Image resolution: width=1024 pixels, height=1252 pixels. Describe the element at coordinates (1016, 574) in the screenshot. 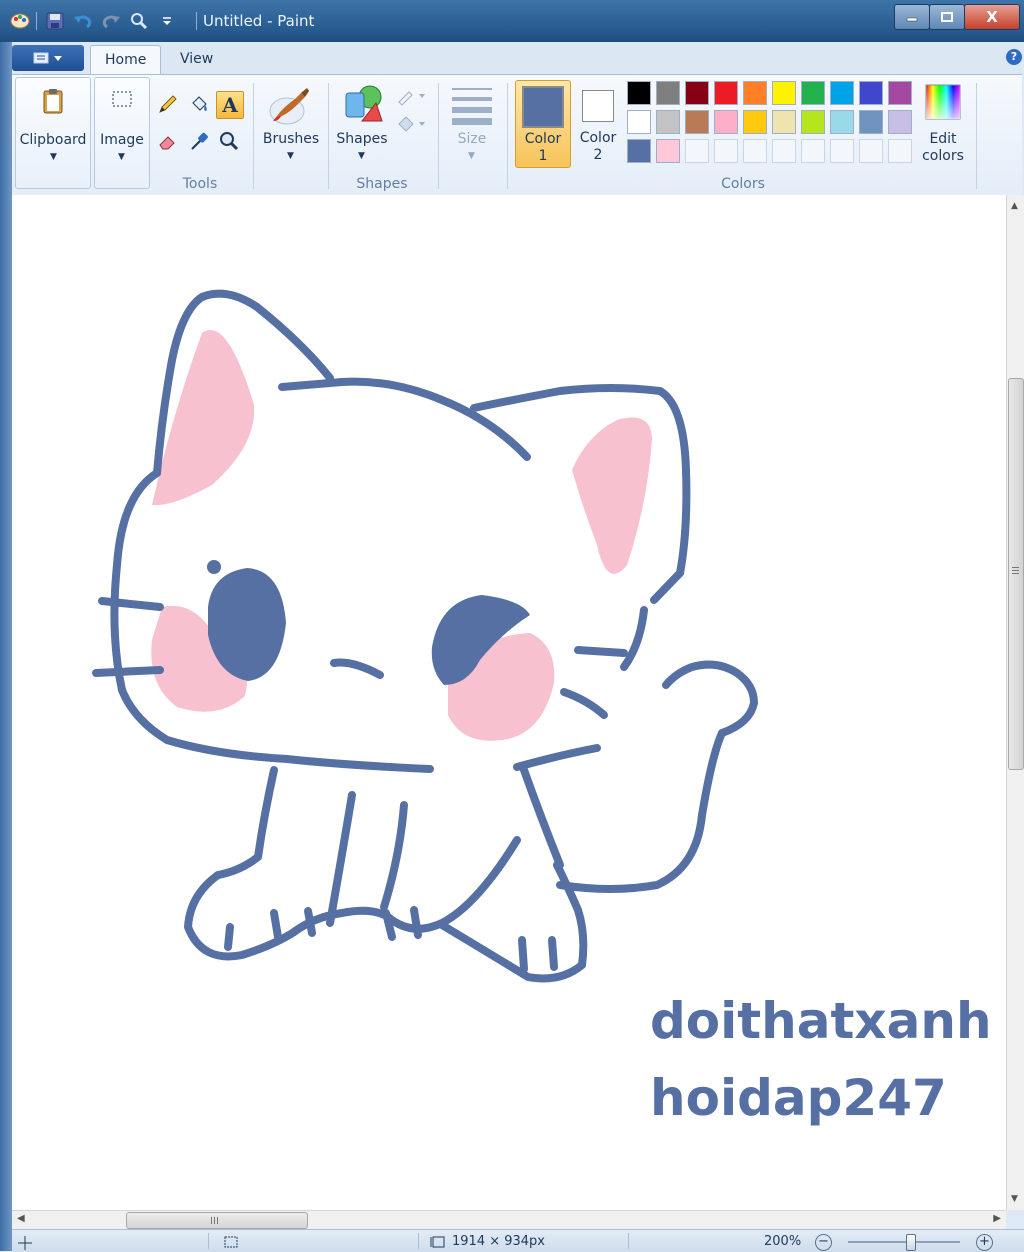

I see `vertical-scroll-thumb` at that location.